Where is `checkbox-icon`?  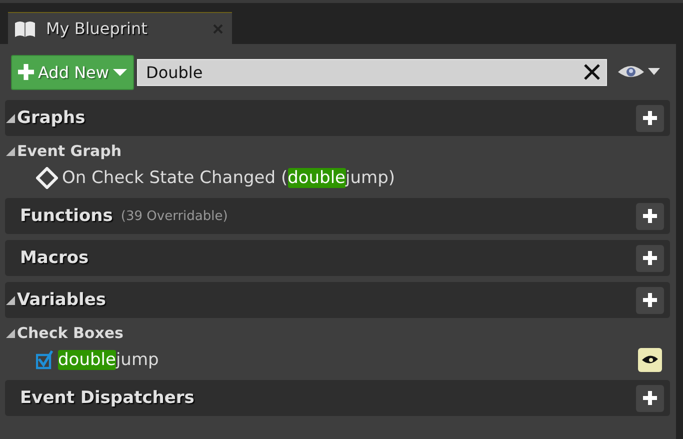 checkbox-icon is located at coordinates (45, 360).